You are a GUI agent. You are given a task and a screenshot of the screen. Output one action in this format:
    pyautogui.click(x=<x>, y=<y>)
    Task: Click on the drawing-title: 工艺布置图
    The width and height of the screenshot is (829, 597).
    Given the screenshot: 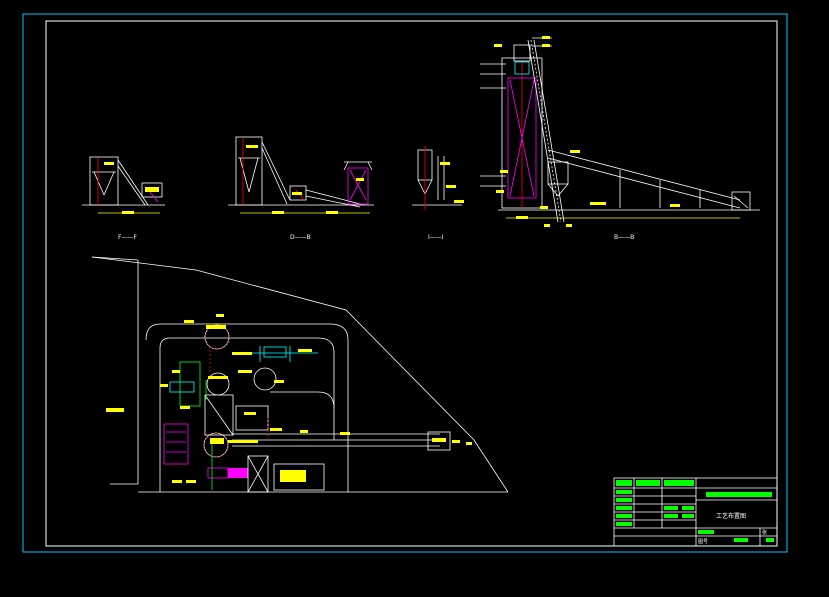 What is the action you would take?
    pyautogui.click(x=731, y=516)
    